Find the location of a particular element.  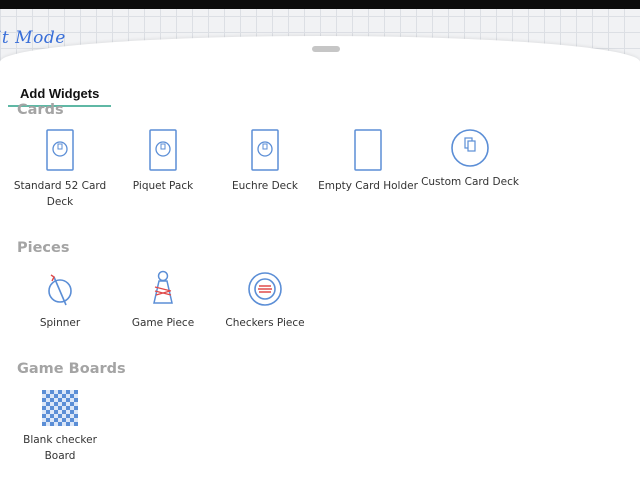

widget-label: Checkers Piece is located at coordinates (265, 323).